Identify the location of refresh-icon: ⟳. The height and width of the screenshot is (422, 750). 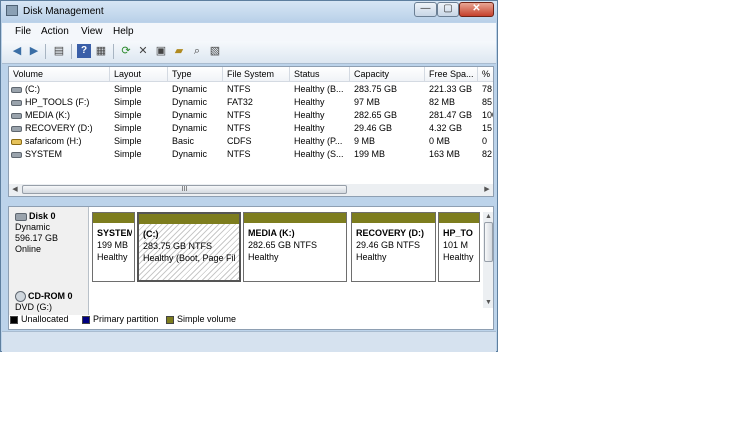
(126, 51).